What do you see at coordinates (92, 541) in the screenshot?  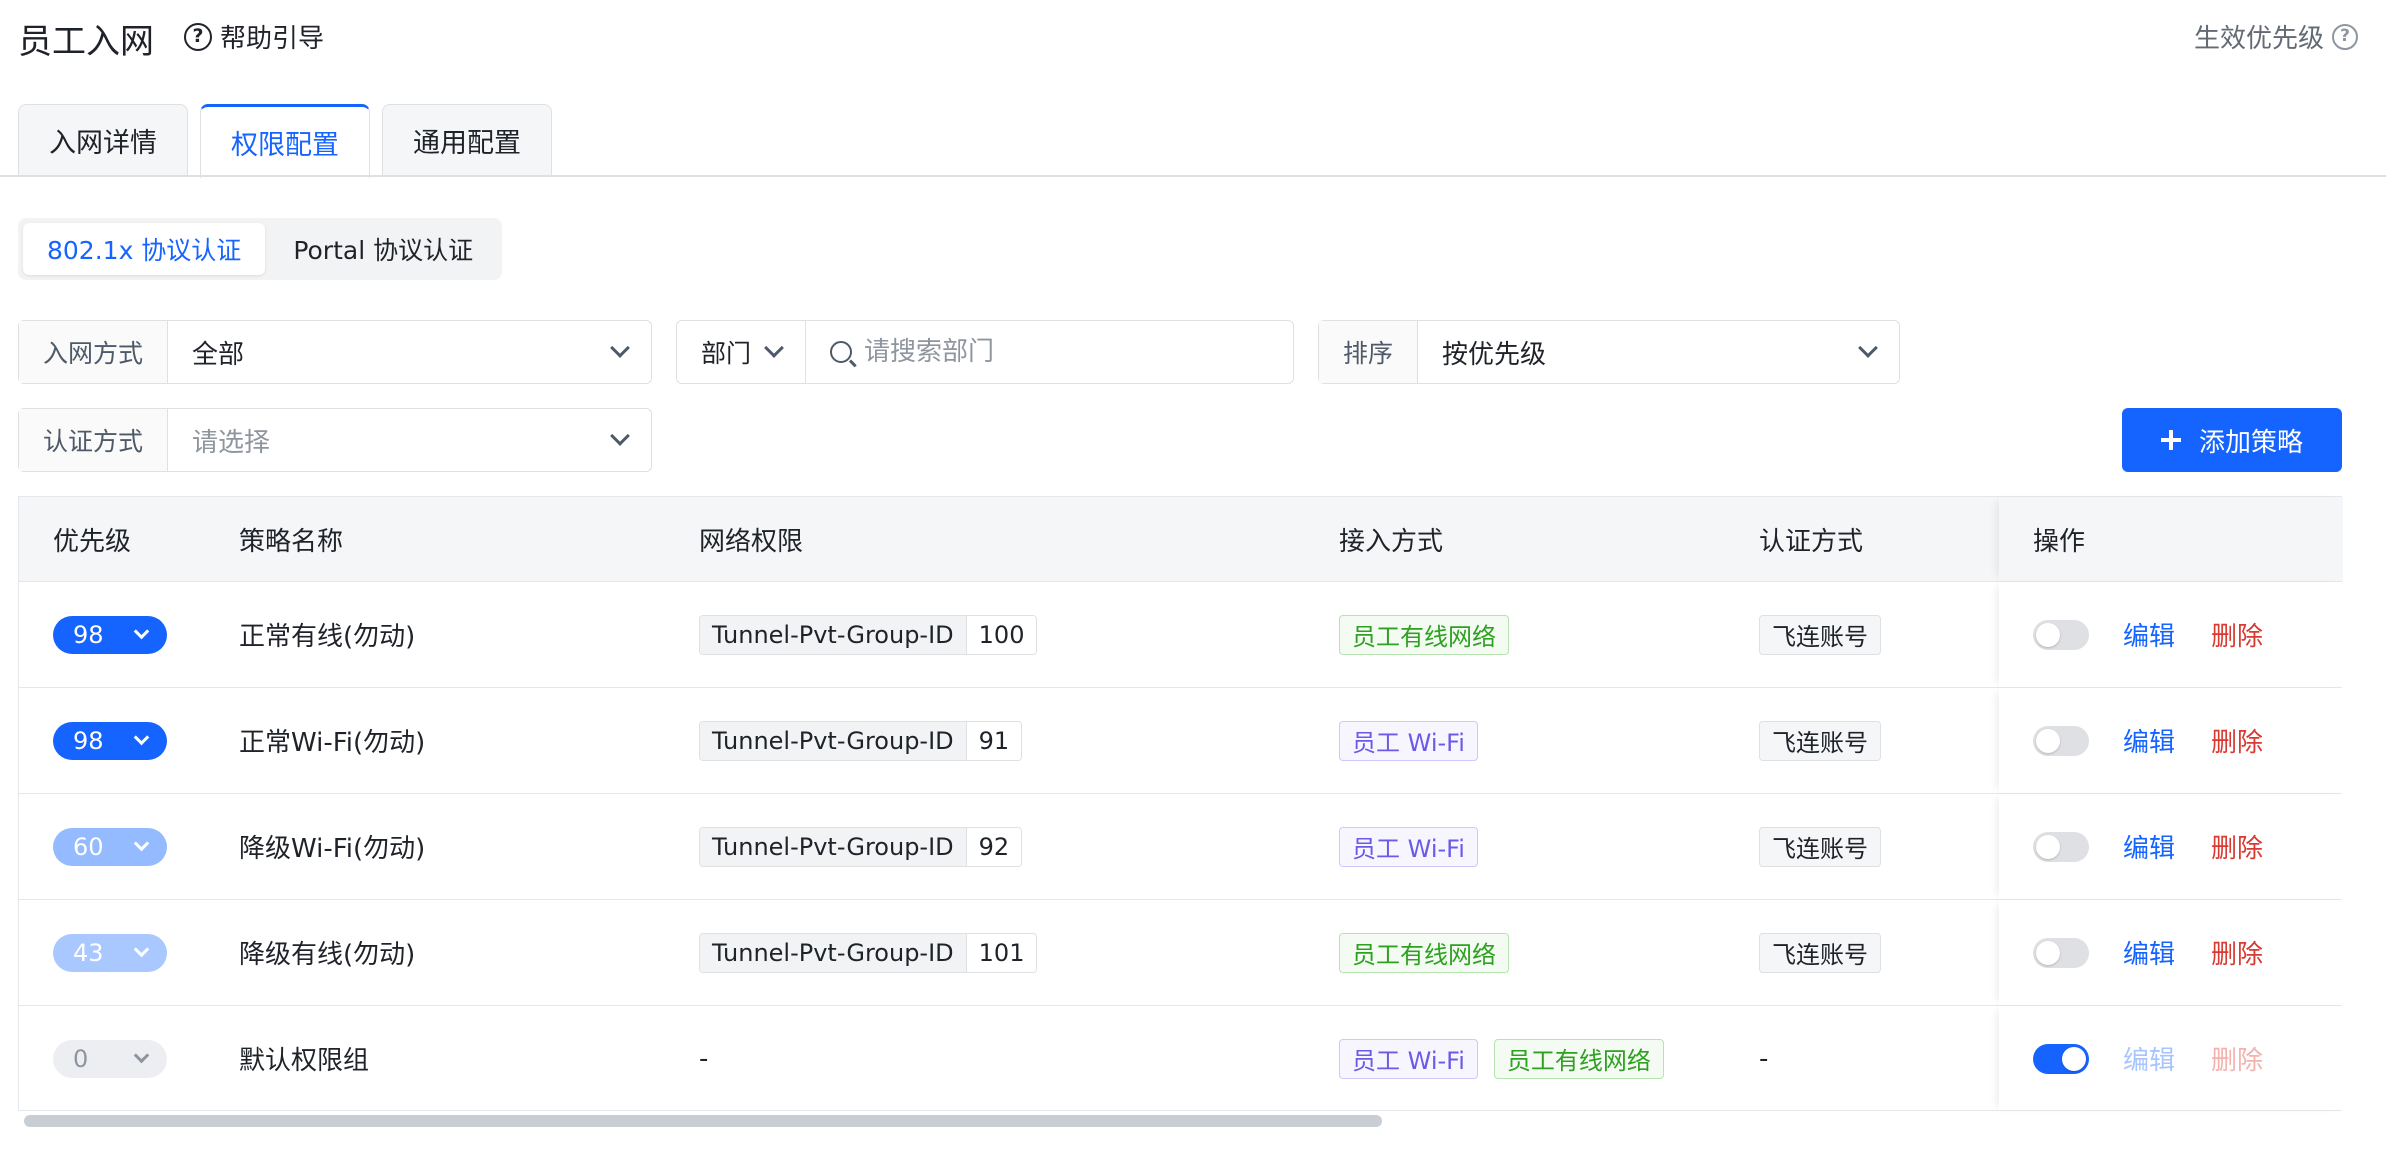 I see `column-header-priority: 优先级` at bounding box center [92, 541].